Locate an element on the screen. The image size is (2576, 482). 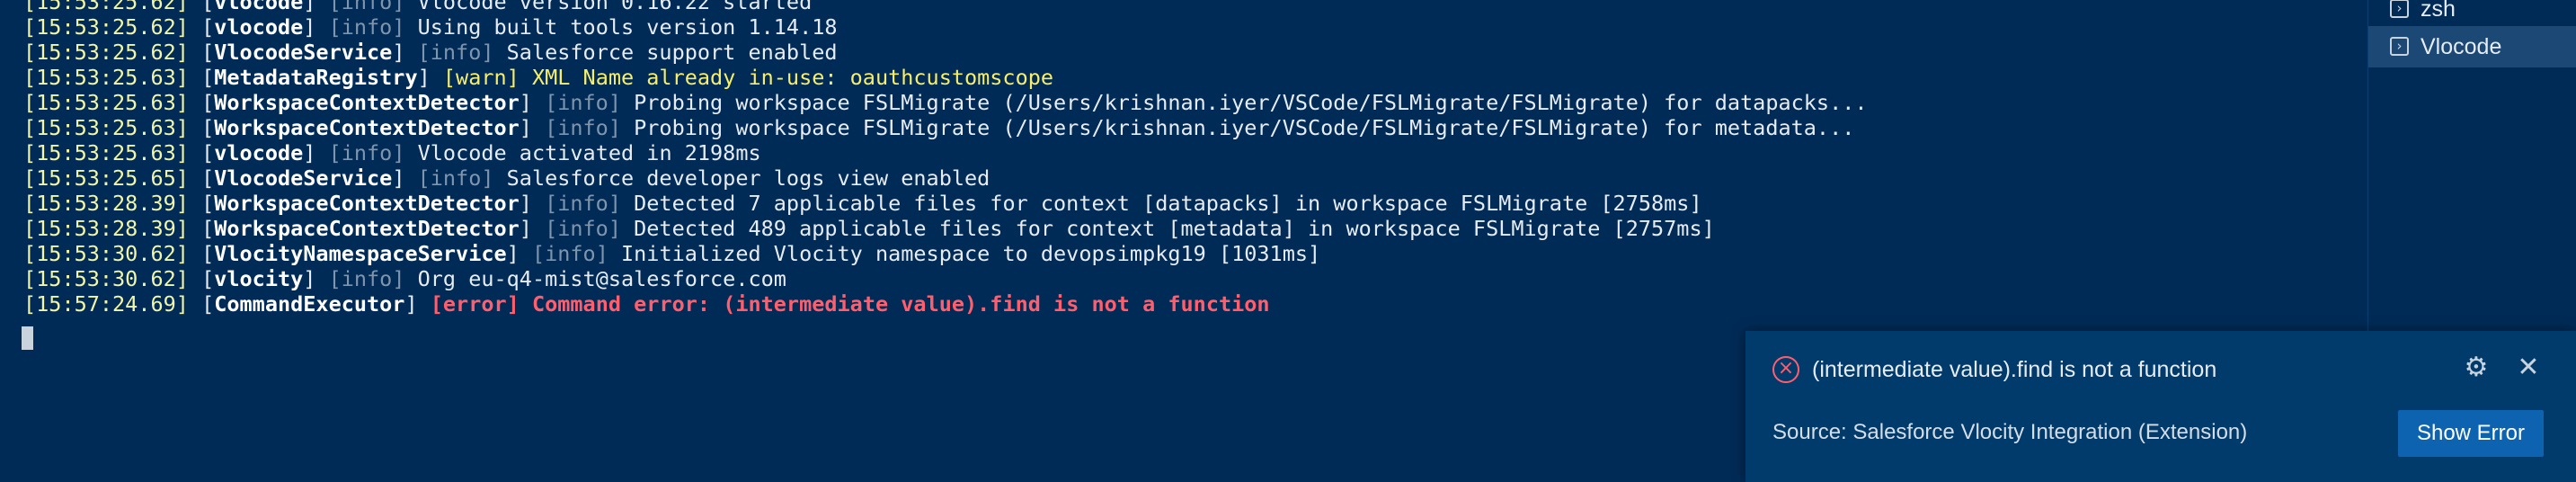
terminal-cursor is located at coordinates (27, 338).